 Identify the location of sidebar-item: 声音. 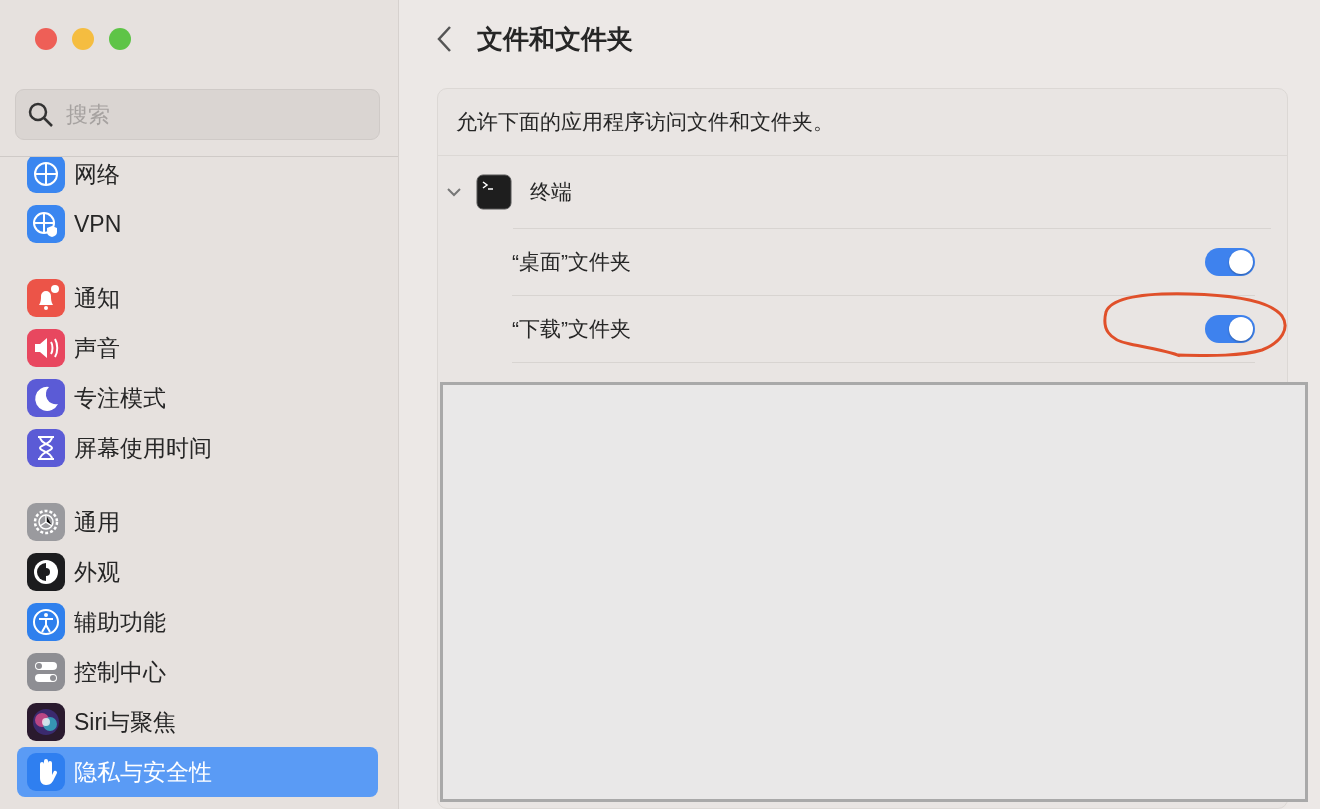
(197, 348).